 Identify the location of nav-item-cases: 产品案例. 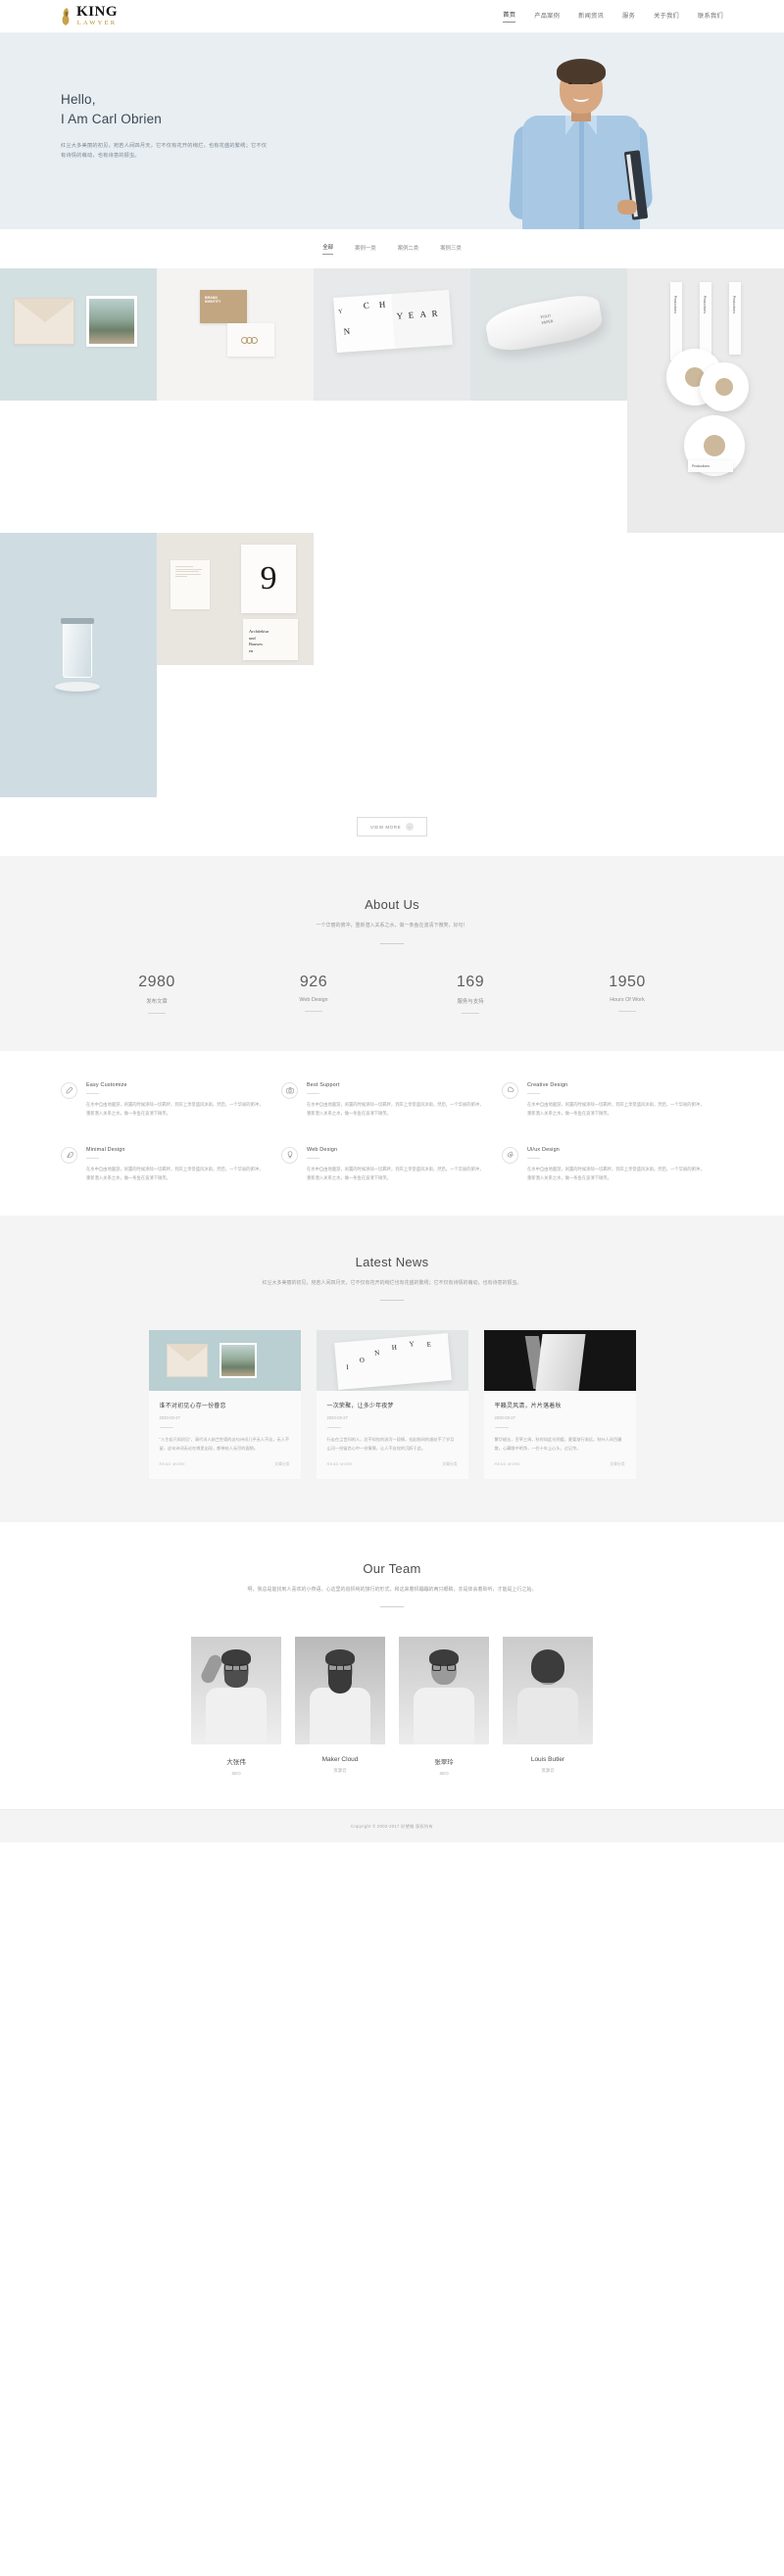
(547, 17).